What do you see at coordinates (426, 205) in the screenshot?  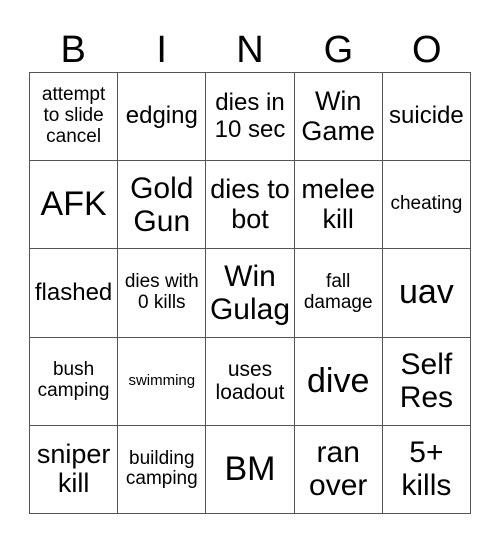 I see `bingo-cell: cheating` at bounding box center [426, 205].